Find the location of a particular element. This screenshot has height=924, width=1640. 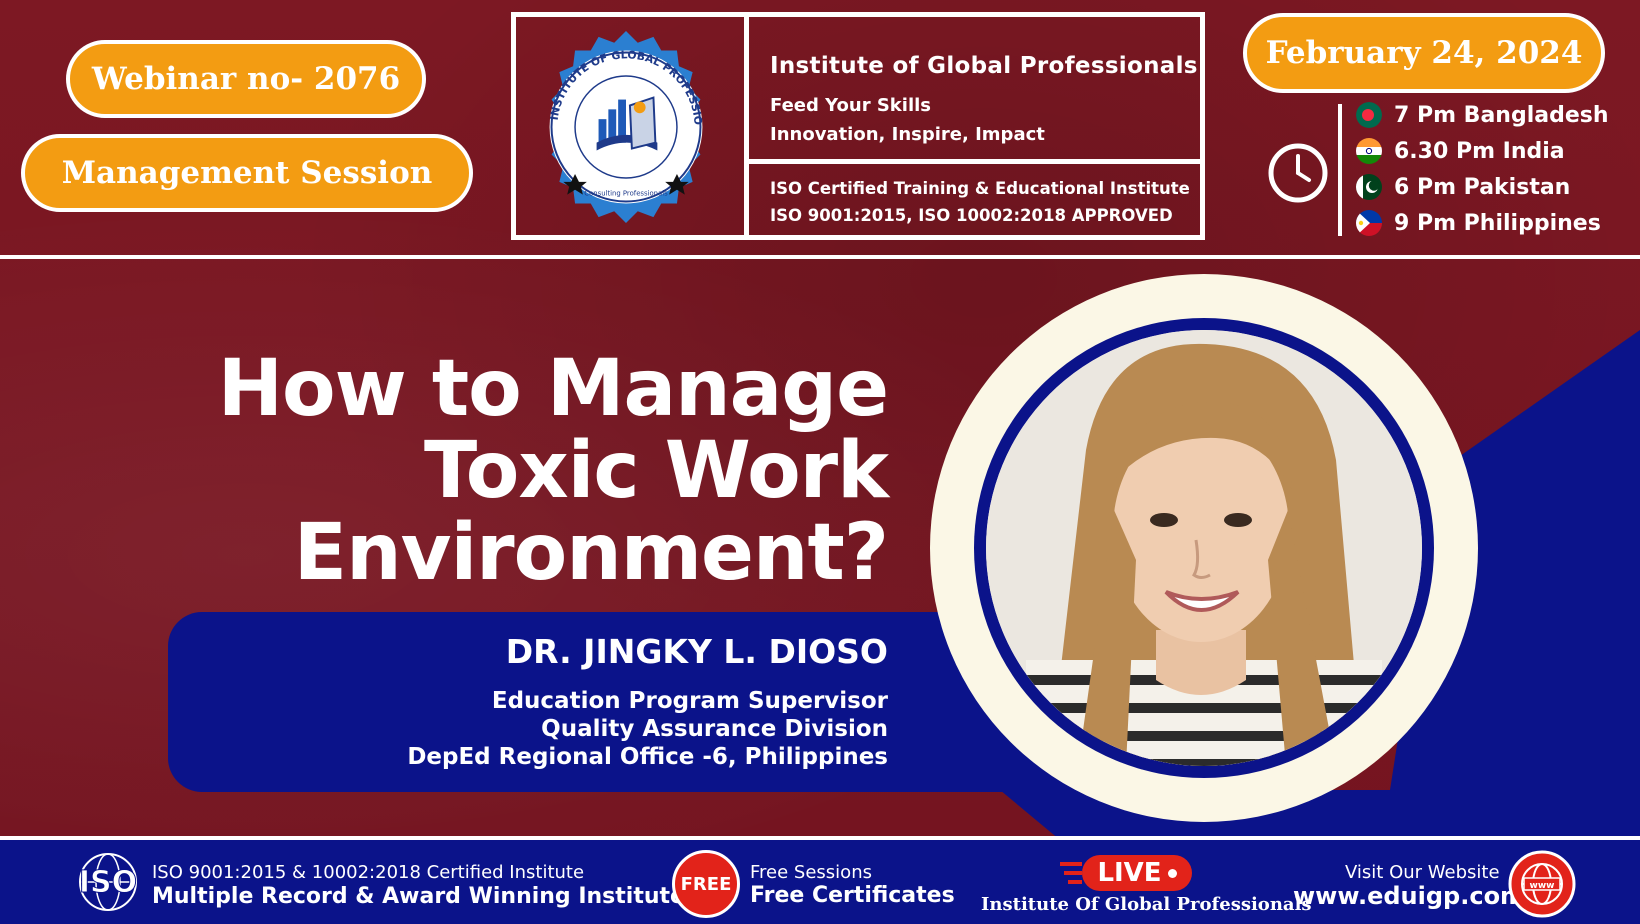

live-dot-icon is located at coordinates (1172, 873).